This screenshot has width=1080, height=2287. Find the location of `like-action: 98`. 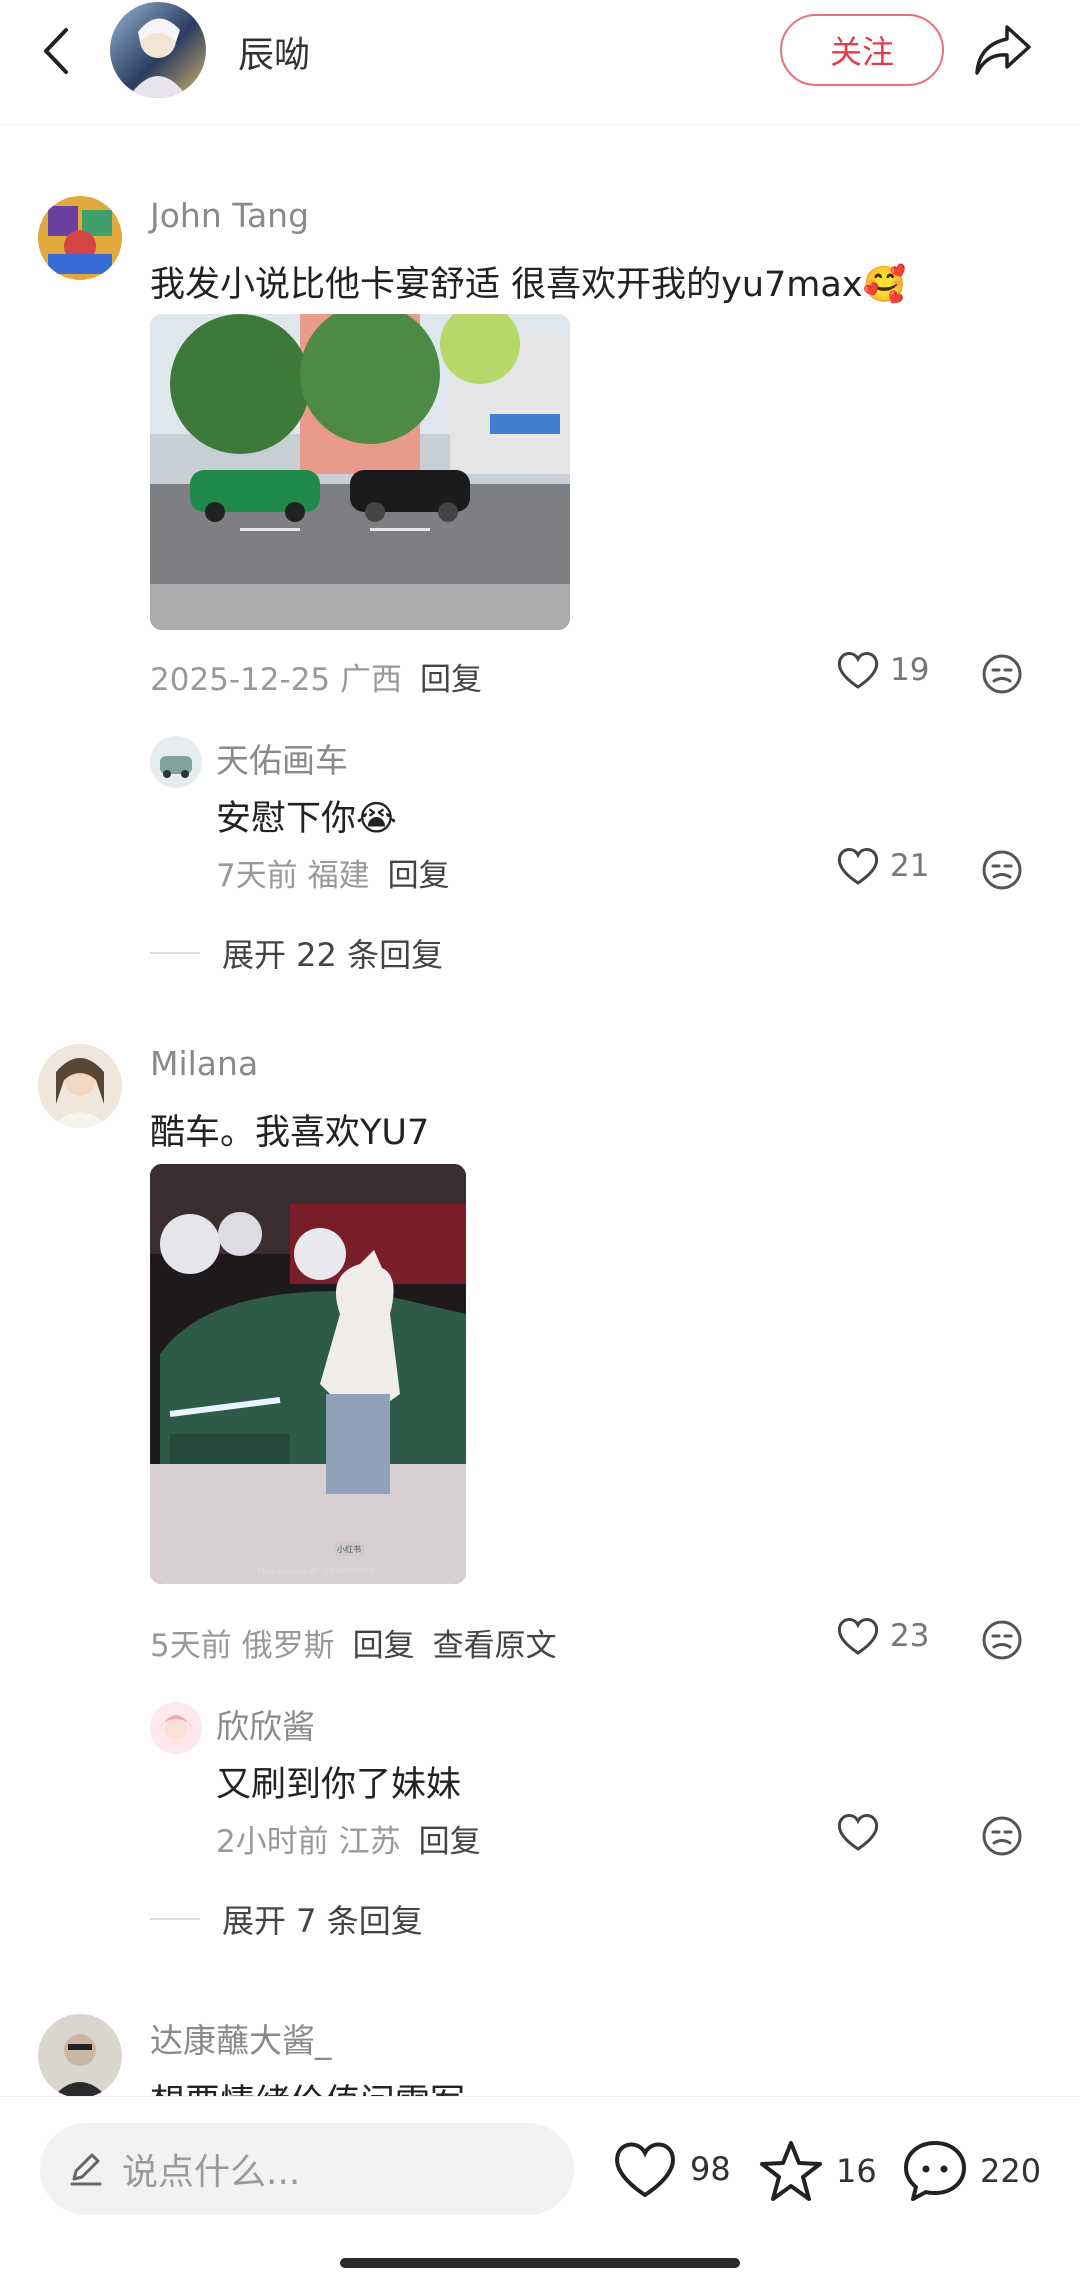

like-action: 98 is located at coordinates (671, 2169).